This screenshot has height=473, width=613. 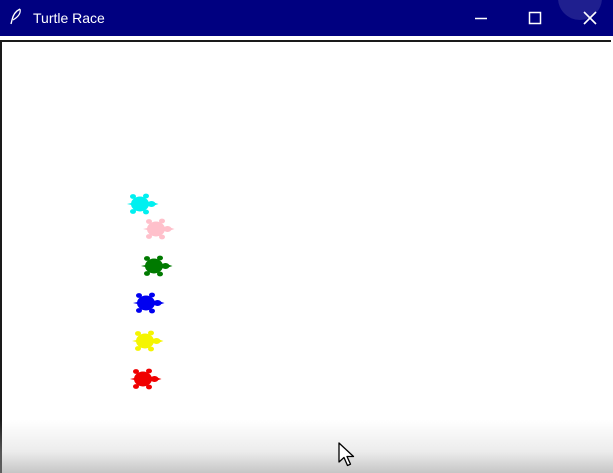 I want to click on maximize-icon, so click(x=535, y=18).